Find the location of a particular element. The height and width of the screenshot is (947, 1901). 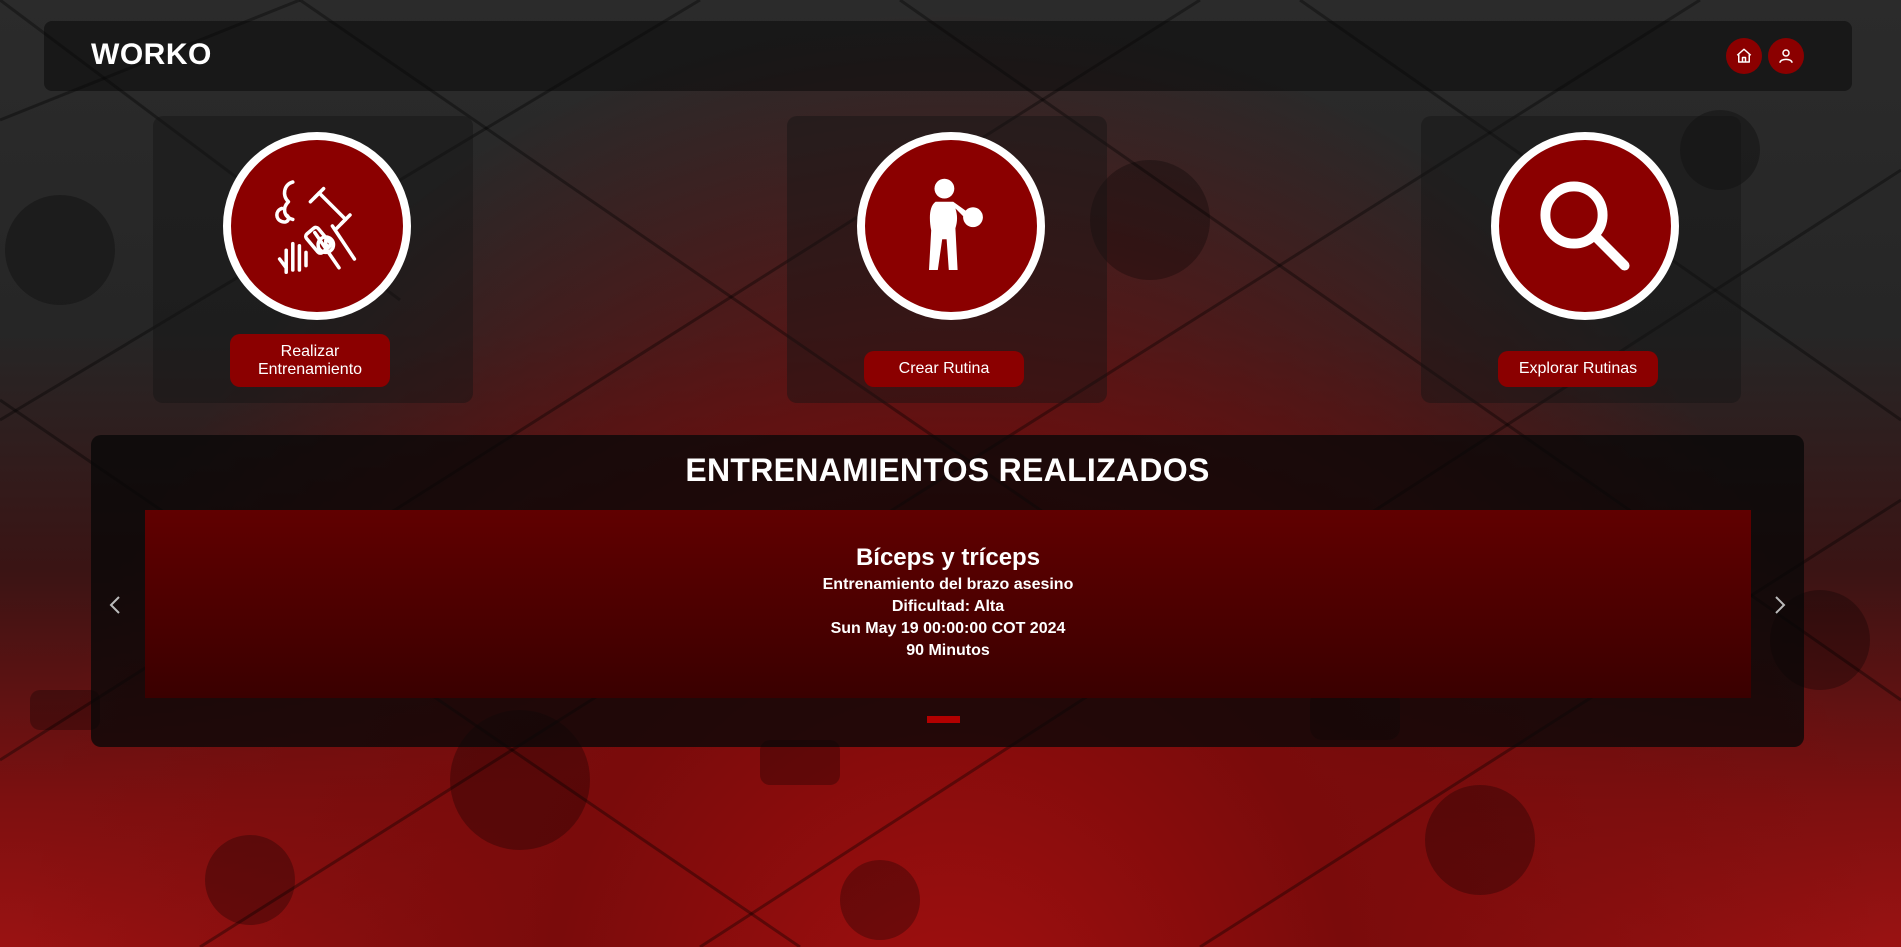

workout-equipment-icon is located at coordinates (316, 227).